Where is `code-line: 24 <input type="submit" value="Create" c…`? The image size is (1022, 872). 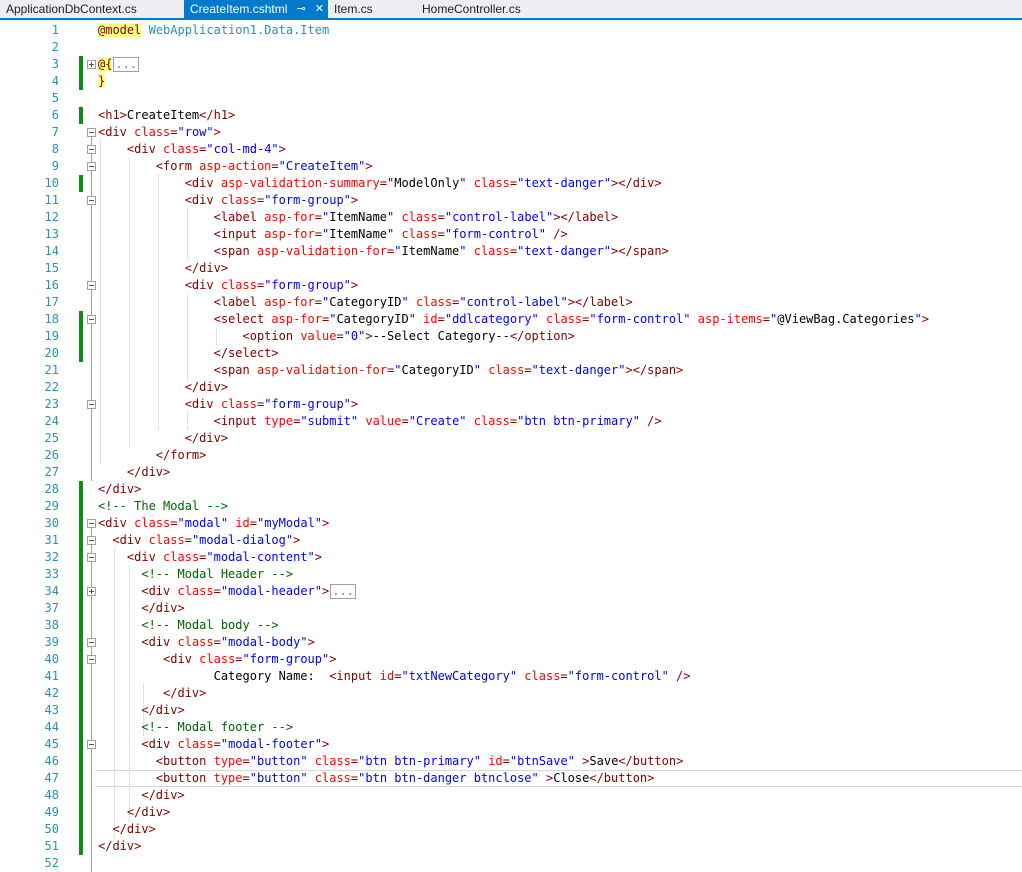
code-line: 24 <input type="submit" value="Create" c… is located at coordinates (511, 421).